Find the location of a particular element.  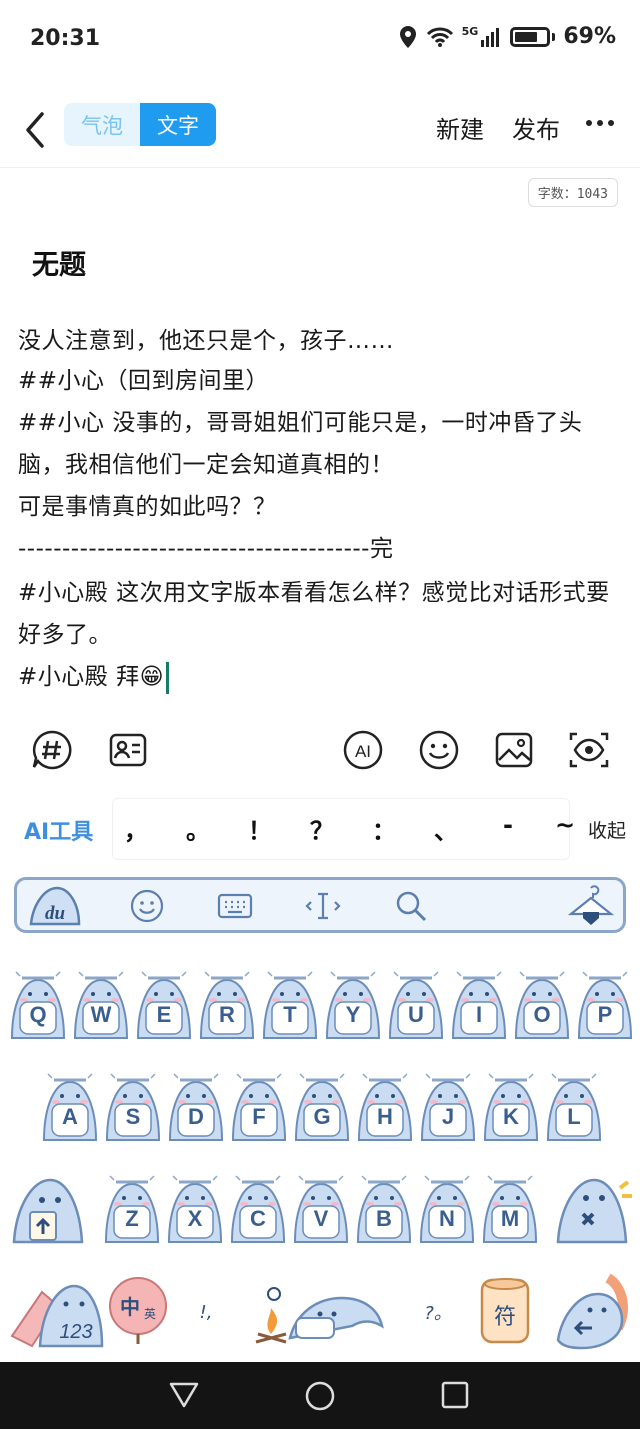

key-i: I is located at coordinates (479, 1005).